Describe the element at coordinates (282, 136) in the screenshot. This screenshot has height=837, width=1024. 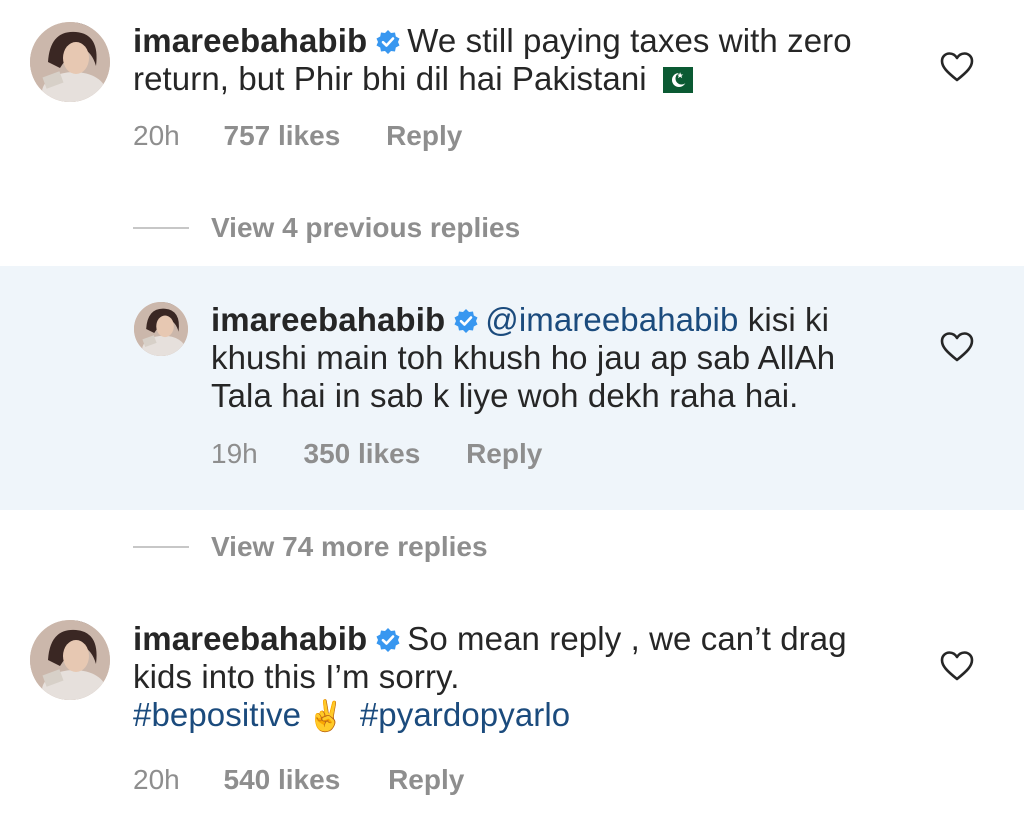
I see `likes-count: 757 likes` at that location.